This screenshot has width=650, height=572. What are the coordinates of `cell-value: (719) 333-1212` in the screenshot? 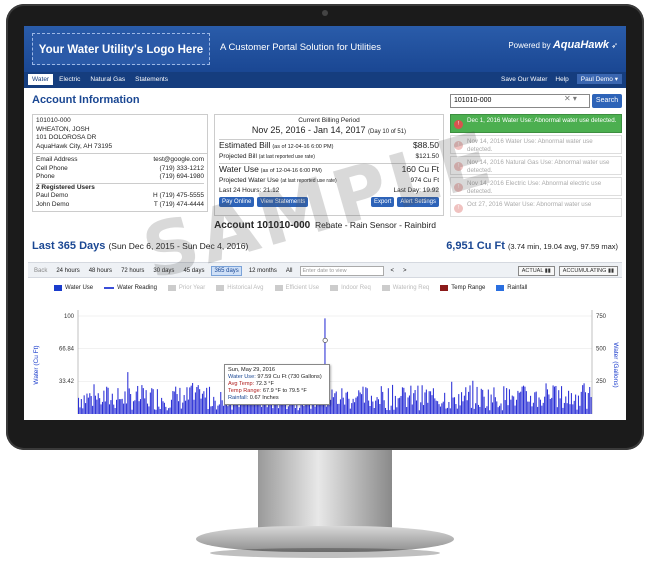 It's located at (181, 168).